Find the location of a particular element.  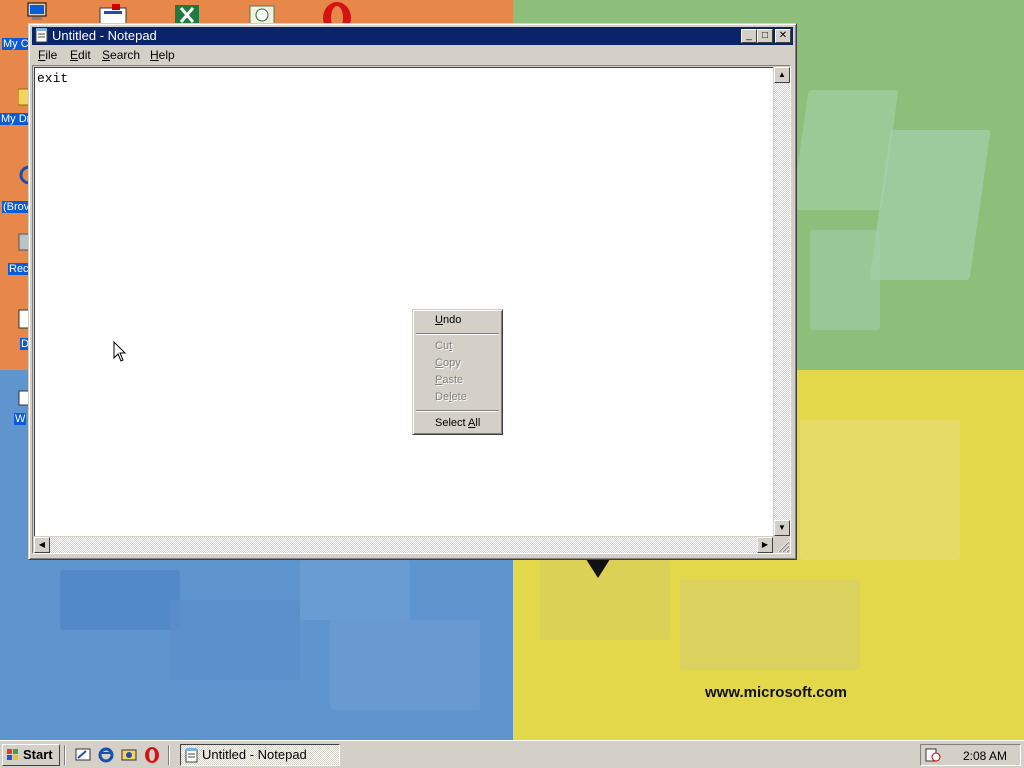

menu-file: File is located at coordinates (47, 55).